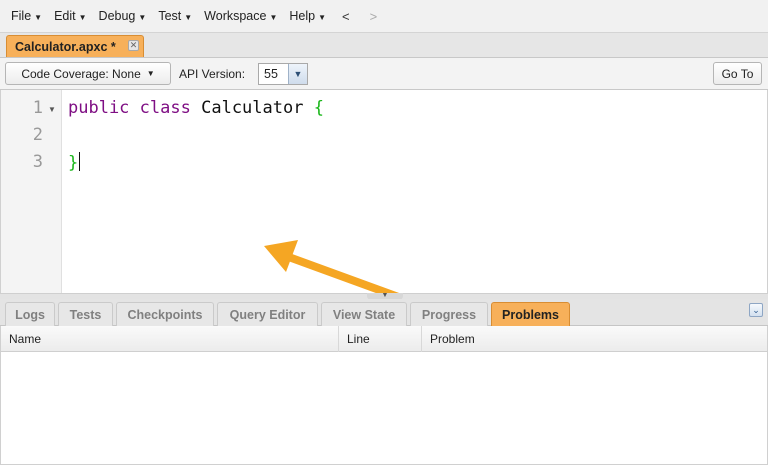 The height and width of the screenshot is (465, 768). What do you see at coordinates (99, 108) in the screenshot?
I see `keyword: public` at bounding box center [99, 108].